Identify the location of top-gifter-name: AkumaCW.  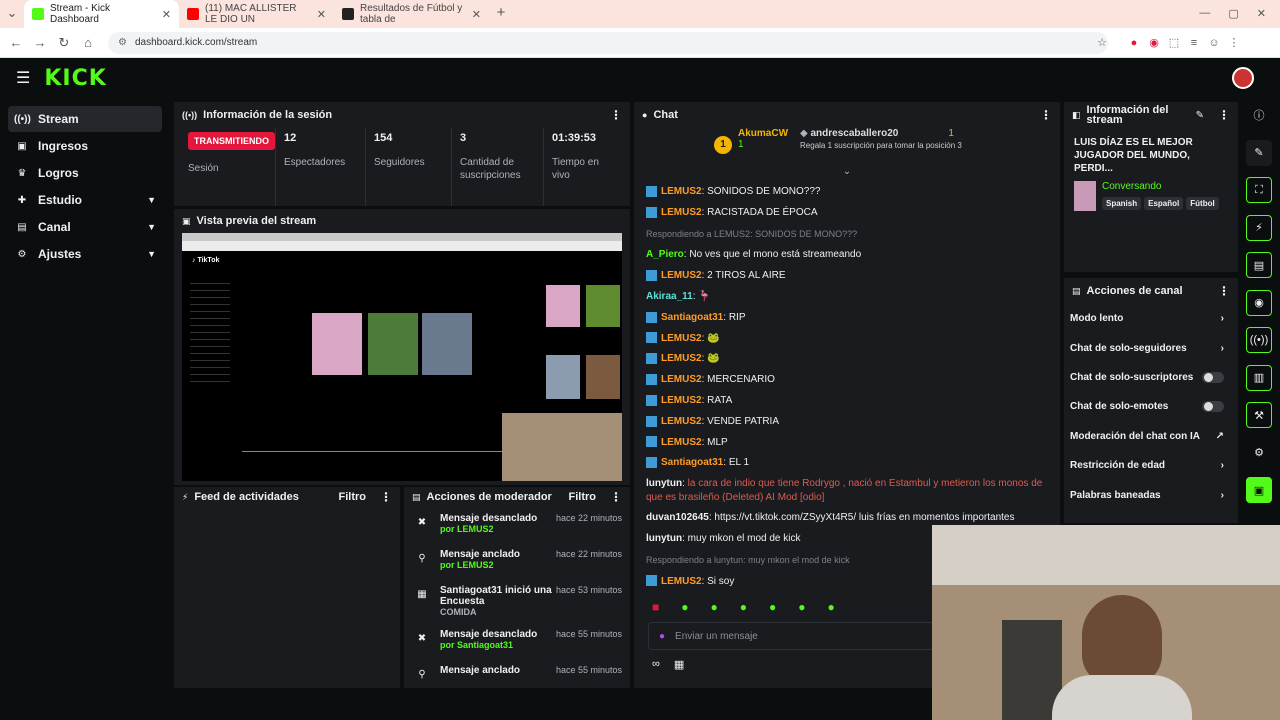
(763, 133).